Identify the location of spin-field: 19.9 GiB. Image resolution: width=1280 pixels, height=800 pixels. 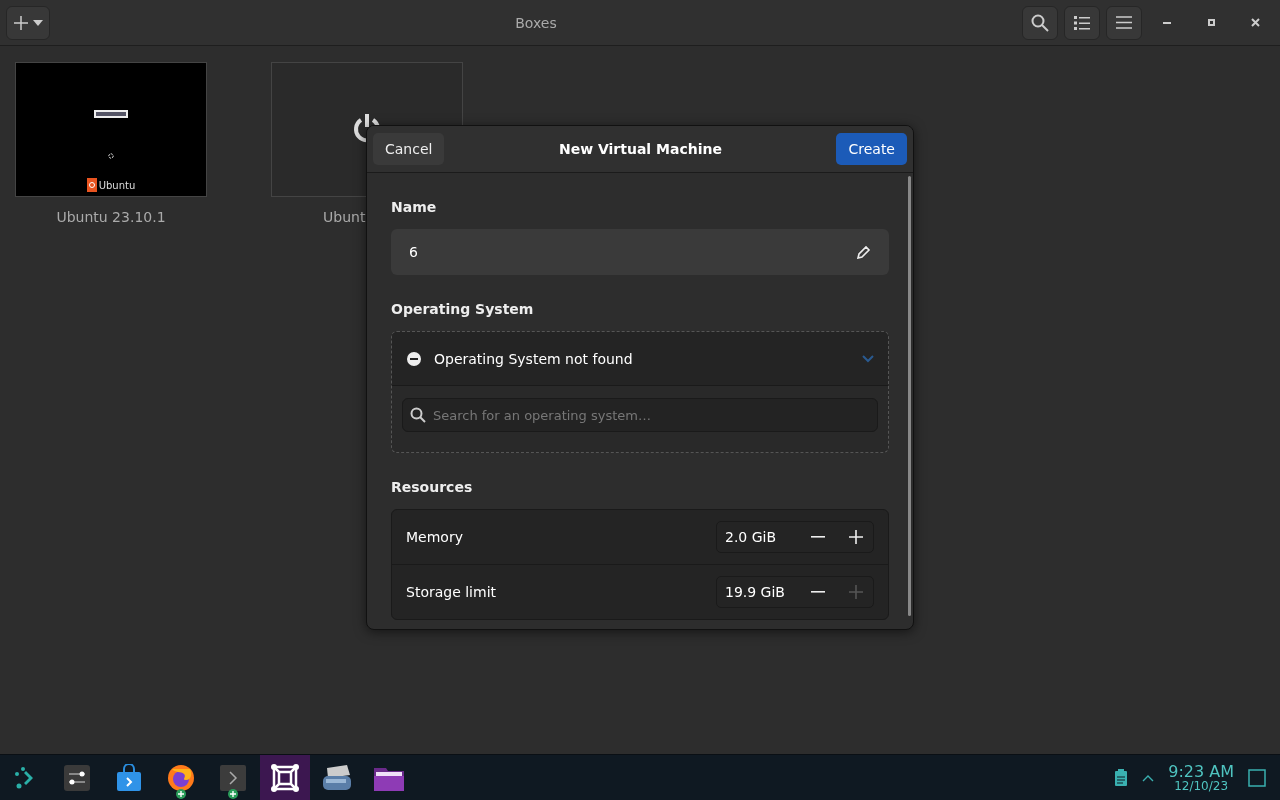
(795, 592).